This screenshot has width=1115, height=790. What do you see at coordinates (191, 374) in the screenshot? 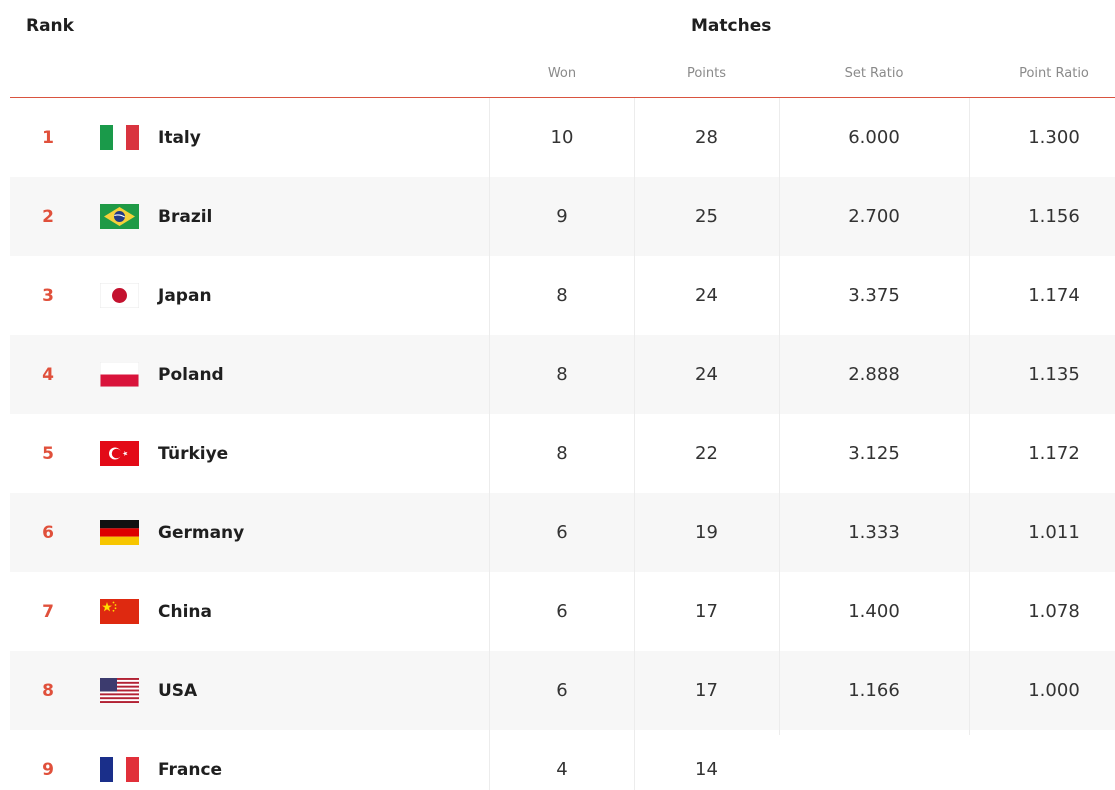
I see `country-name: Poland` at bounding box center [191, 374].